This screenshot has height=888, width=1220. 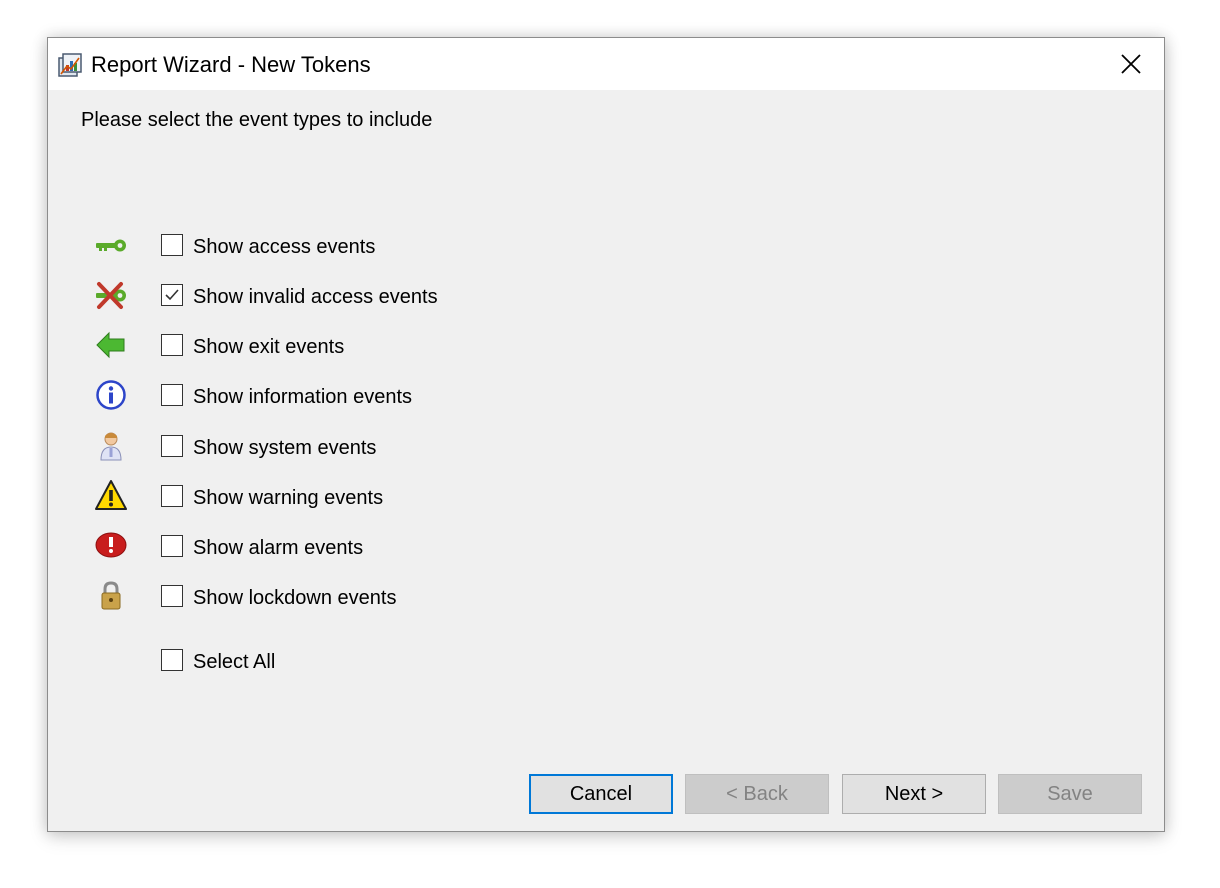 What do you see at coordinates (288, 498) in the screenshot?
I see `checkbox-label: Show warning events` at bounding box center [288, 498].